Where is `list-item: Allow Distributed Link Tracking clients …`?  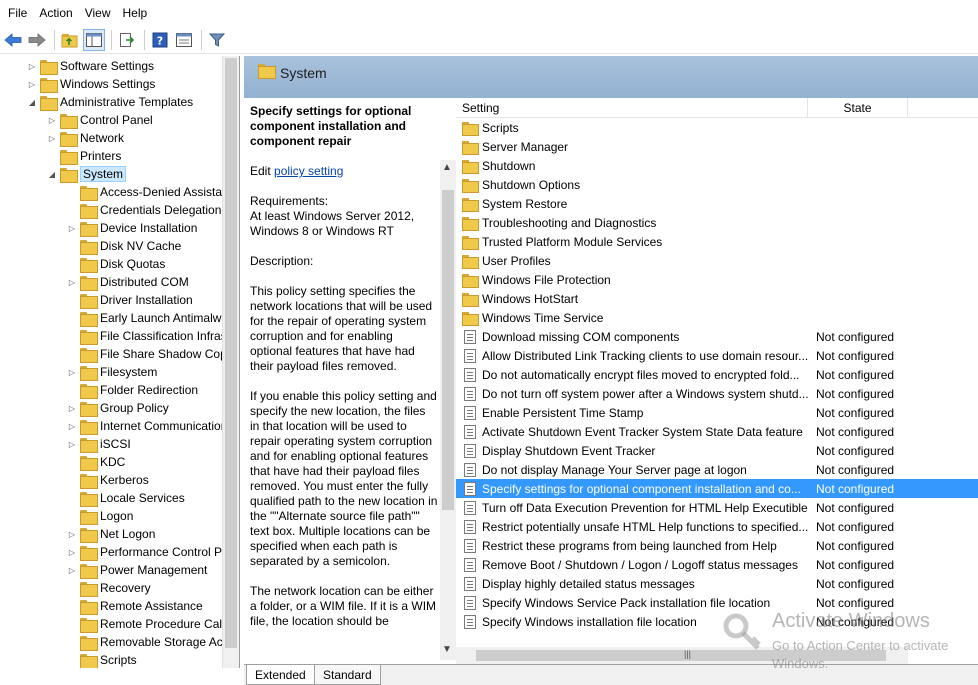
list-item: Allow Distributed Link Tracking clients … is located at coordinates (717, 355).